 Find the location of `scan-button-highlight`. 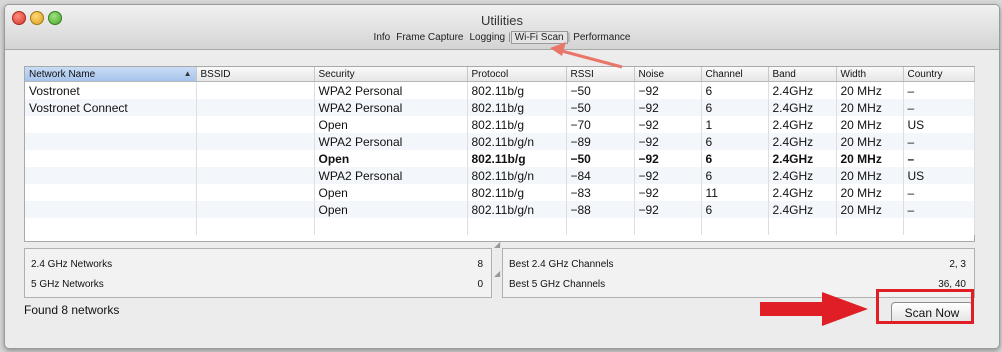

scan-button-highlight is located at coordinates (925, 306).